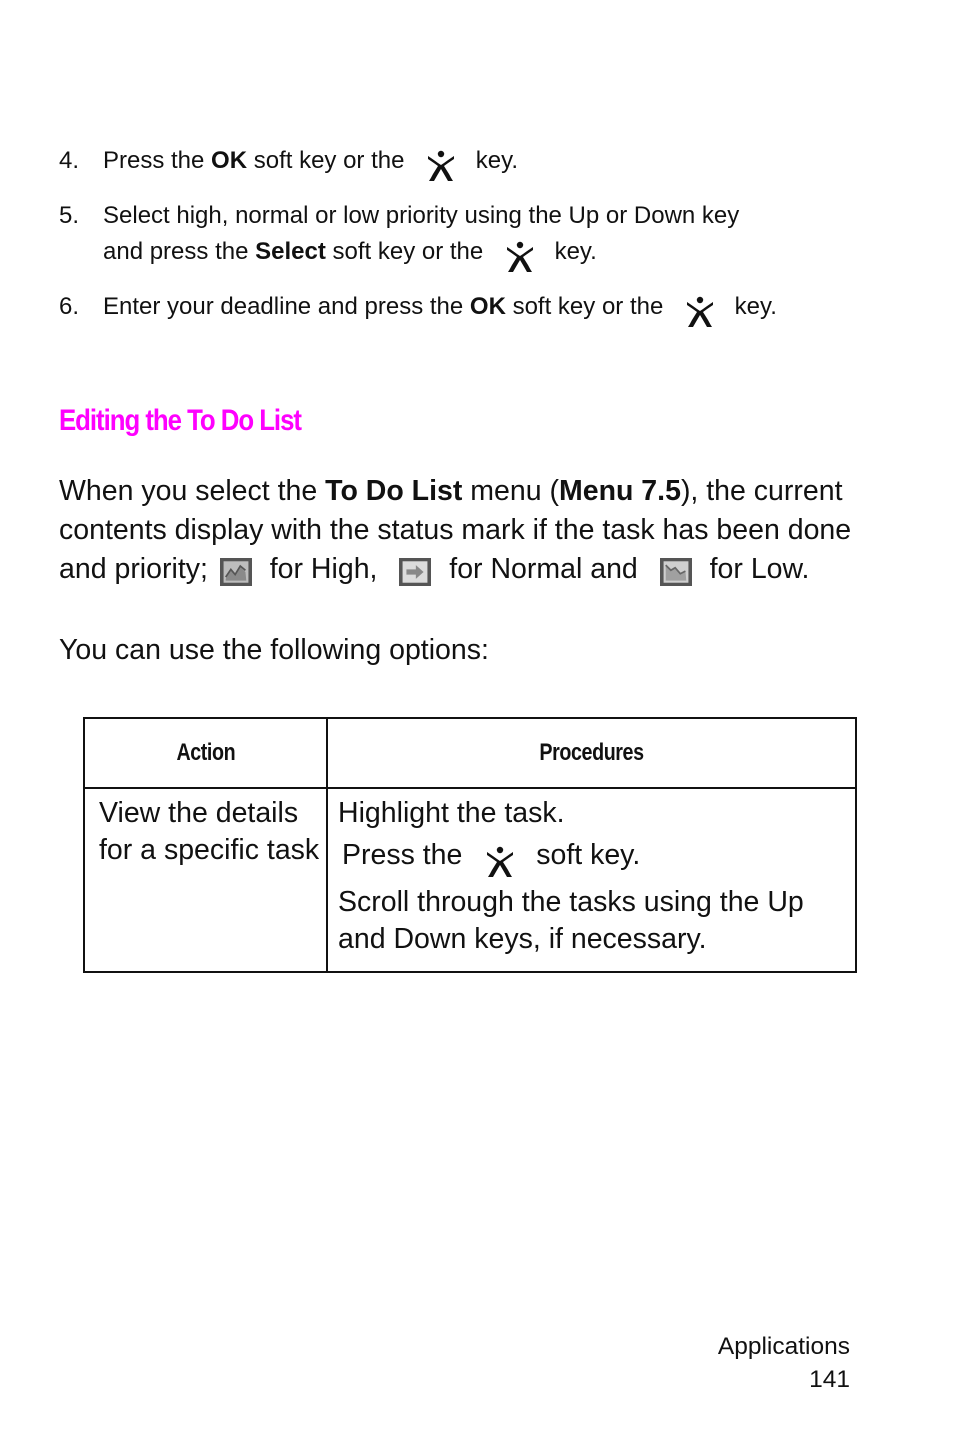  I want to click on menu-name: To Do List, so click(394, 491).